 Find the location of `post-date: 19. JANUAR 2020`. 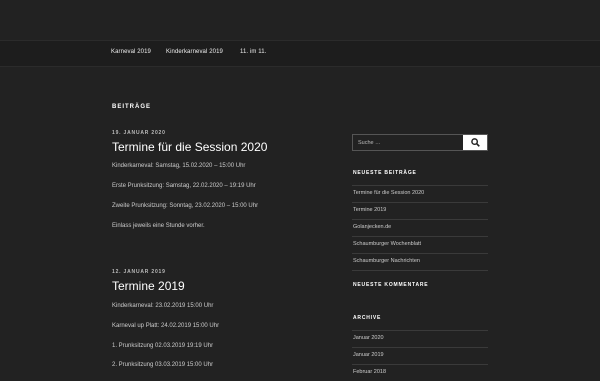

post-date: 19. JANUAR 2020 is located at coordinates (207, 133).